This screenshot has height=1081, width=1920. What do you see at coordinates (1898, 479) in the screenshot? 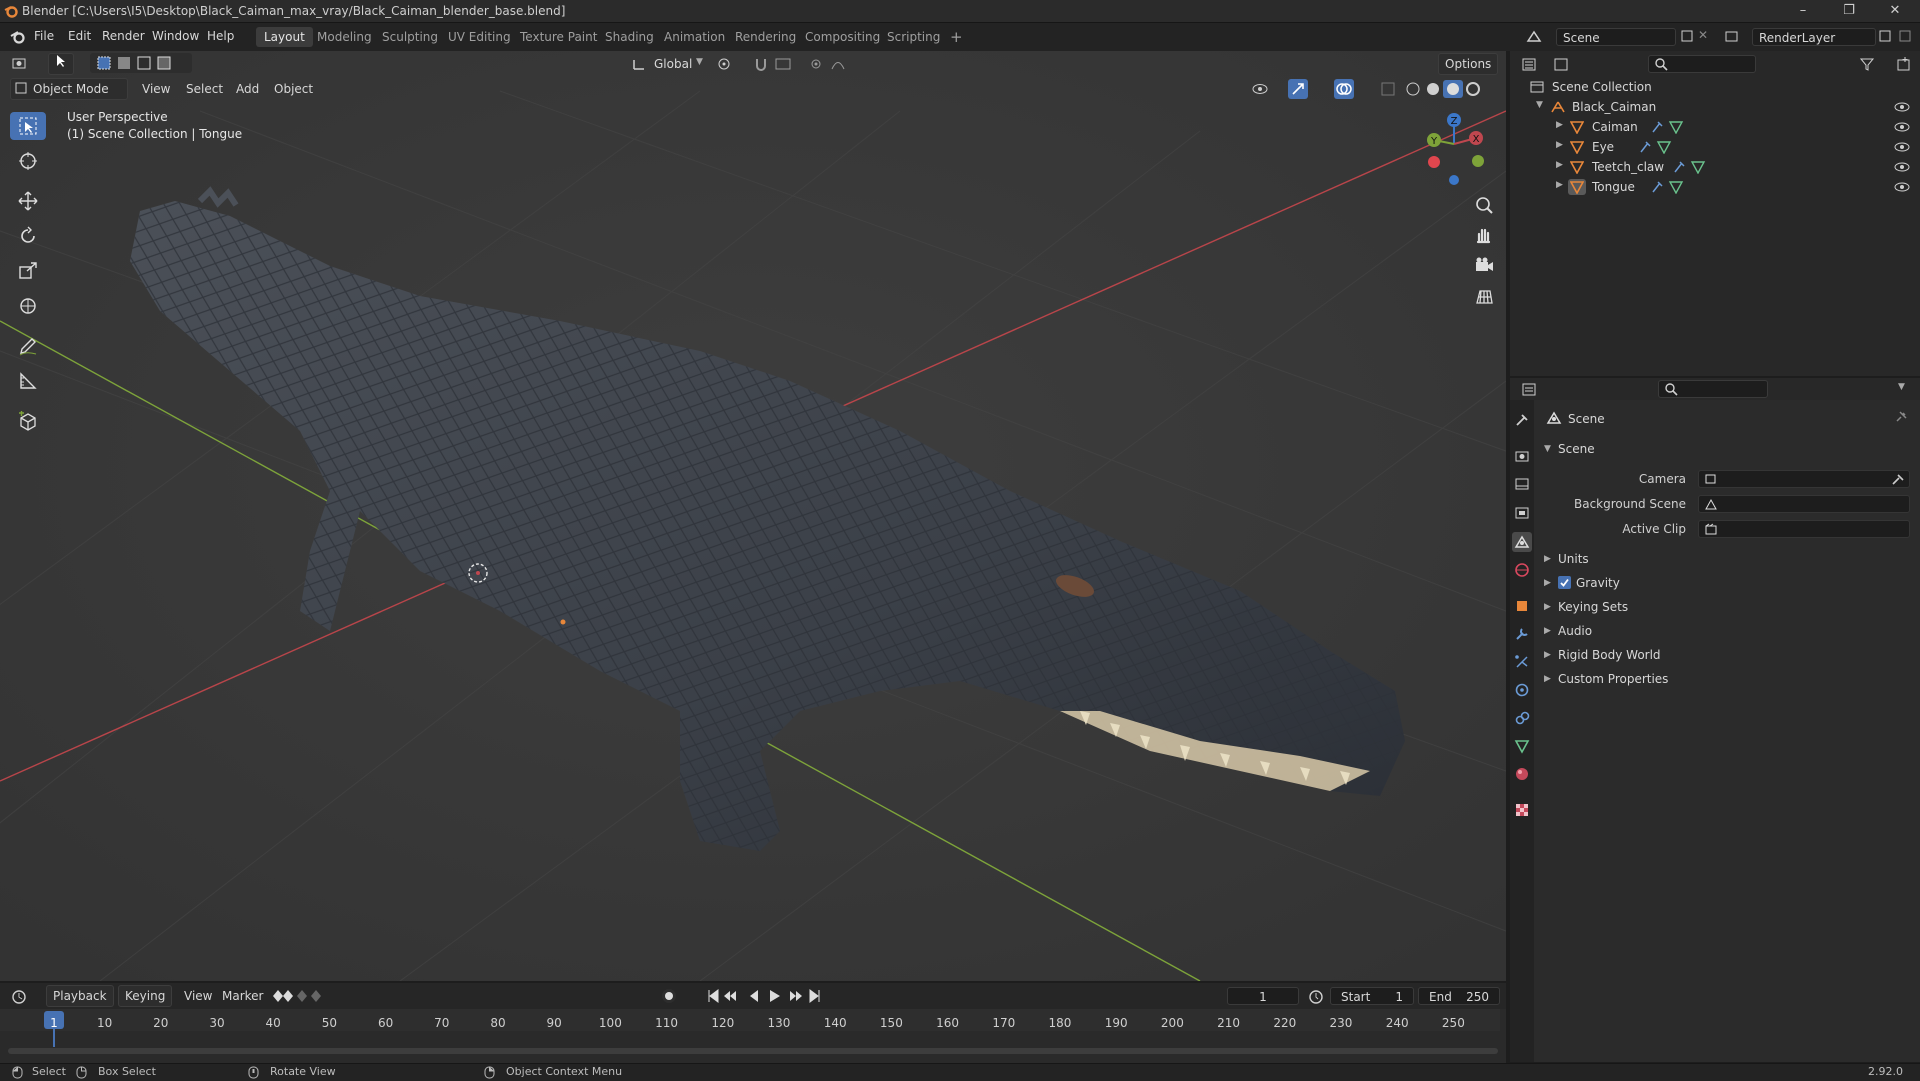
I see `eyedropper-icon` at bounding box center [1898, 479].